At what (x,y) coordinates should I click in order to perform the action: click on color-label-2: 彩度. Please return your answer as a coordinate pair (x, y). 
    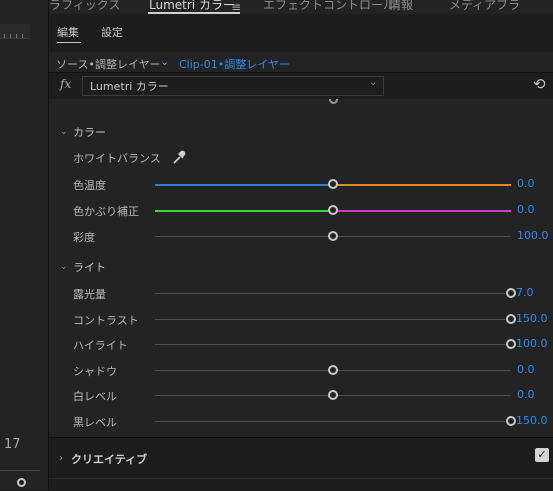
    Looking at the image, I should click on (84, 237).